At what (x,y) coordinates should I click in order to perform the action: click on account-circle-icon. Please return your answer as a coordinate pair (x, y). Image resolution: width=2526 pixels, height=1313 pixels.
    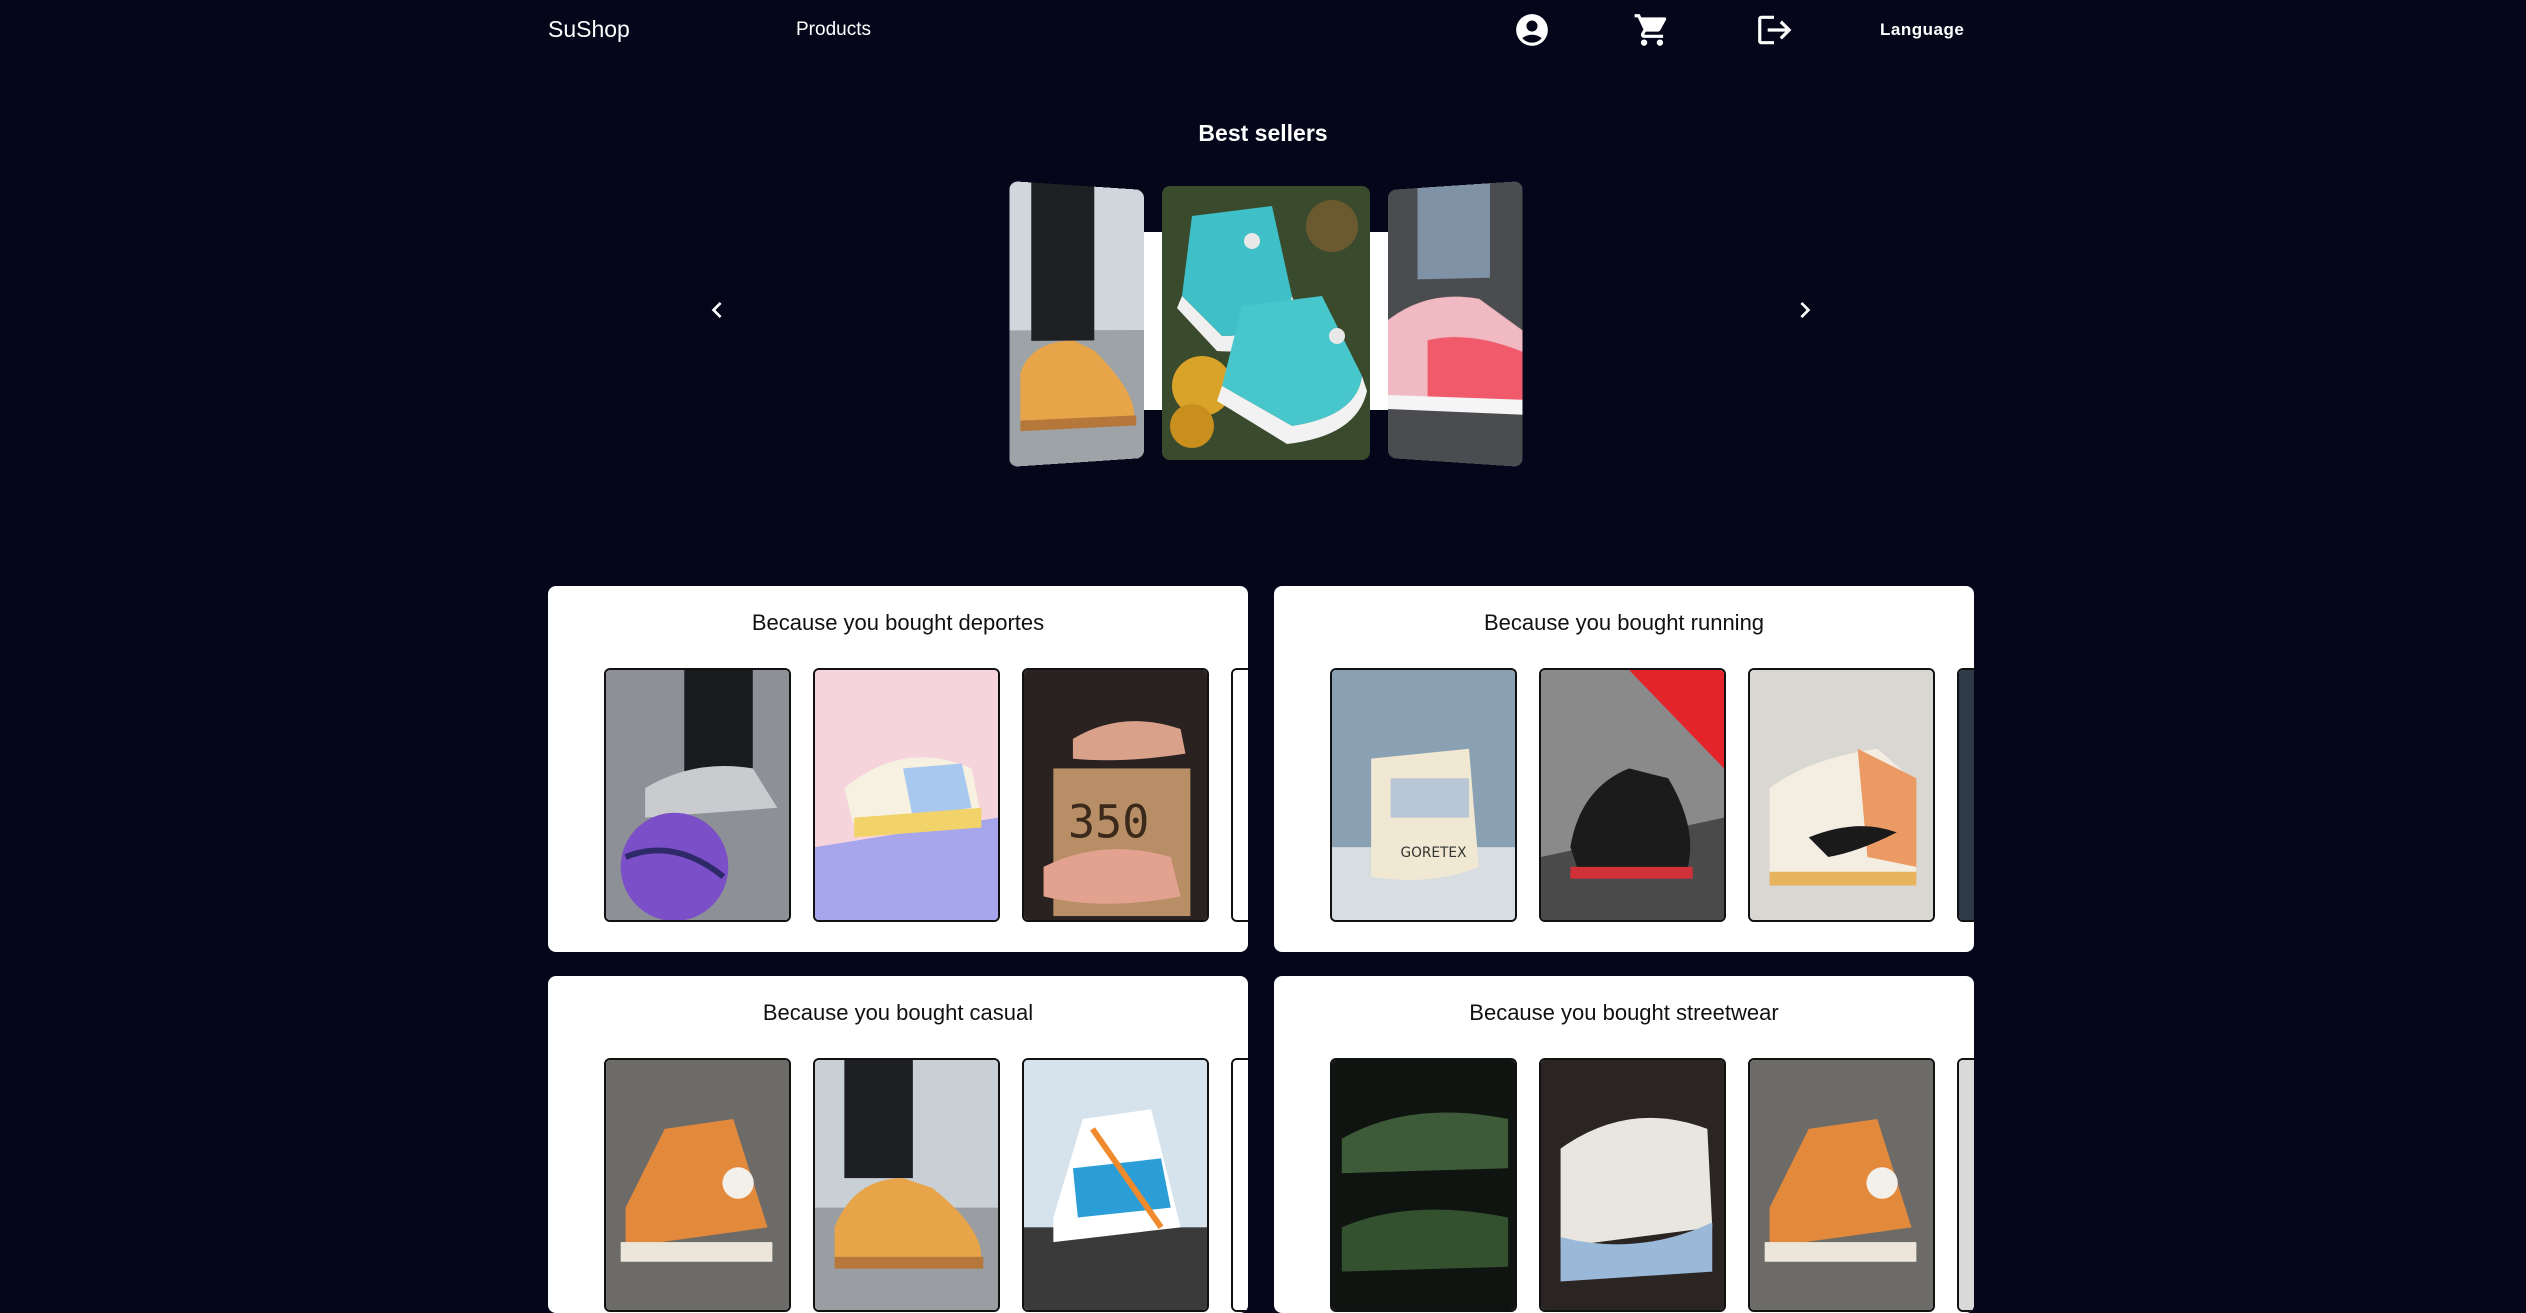
    Looking at the image, I should click on (1532, 30).